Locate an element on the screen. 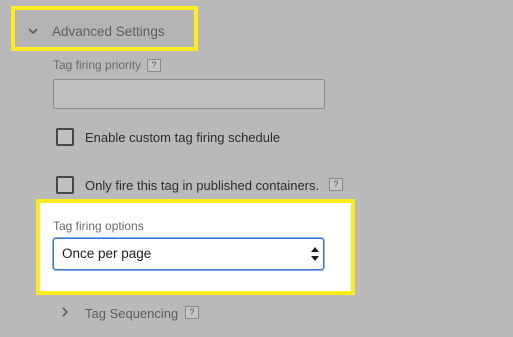 The image size is (513, 337). advanced-settings-title: Advanced Settings is located at coordinates (108, 31).